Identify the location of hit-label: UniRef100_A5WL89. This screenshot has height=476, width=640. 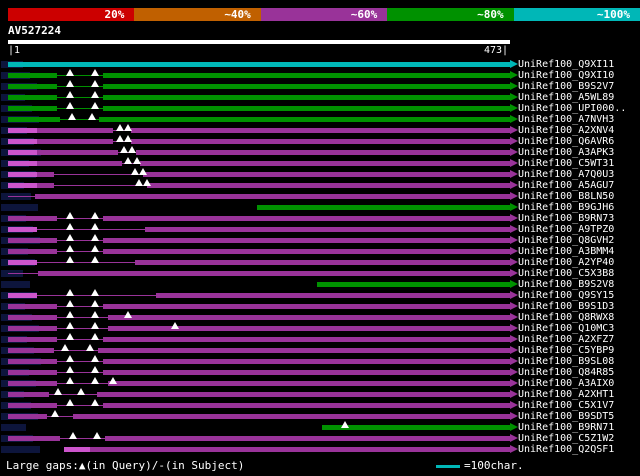
(566, 97).